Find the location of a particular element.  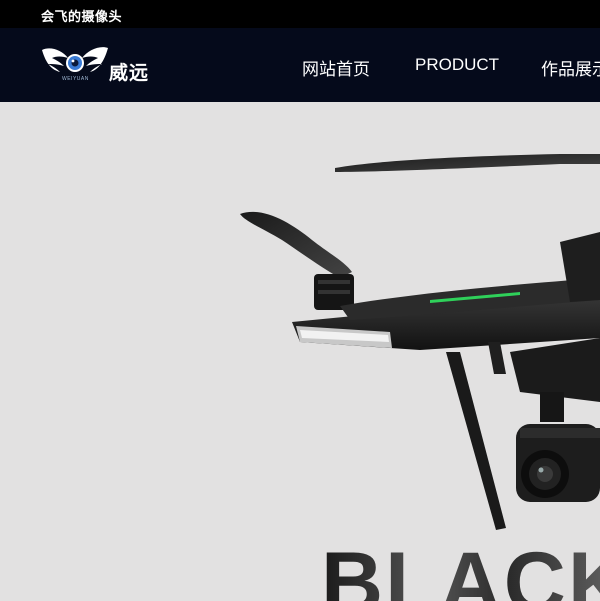

top-bar: 会飞的摄像头 is located at coordinates (300, 14).